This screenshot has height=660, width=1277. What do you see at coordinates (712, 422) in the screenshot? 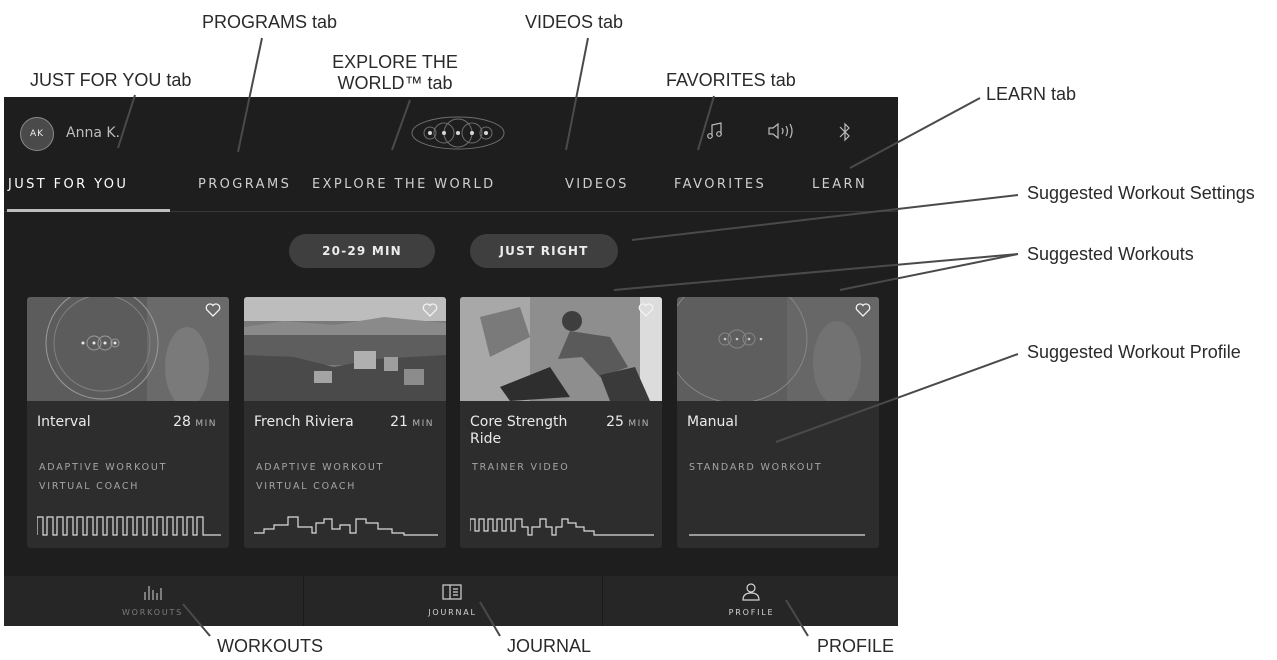
I see `workout-title: Manual` at bounding box center [712, 422].